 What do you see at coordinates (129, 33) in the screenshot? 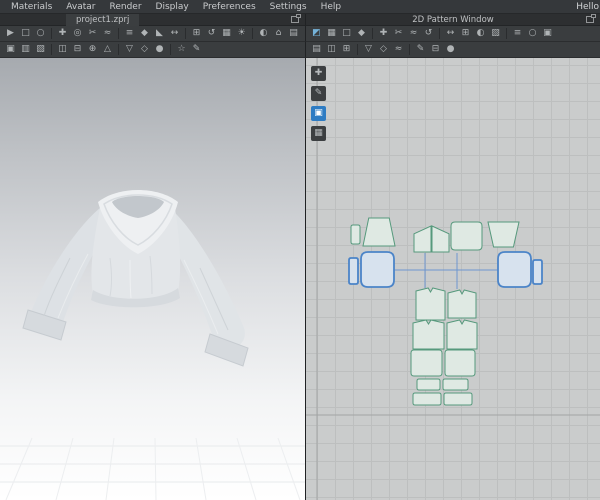
I see `free-sew-icon: ≡` at bounding box center [129, 33].